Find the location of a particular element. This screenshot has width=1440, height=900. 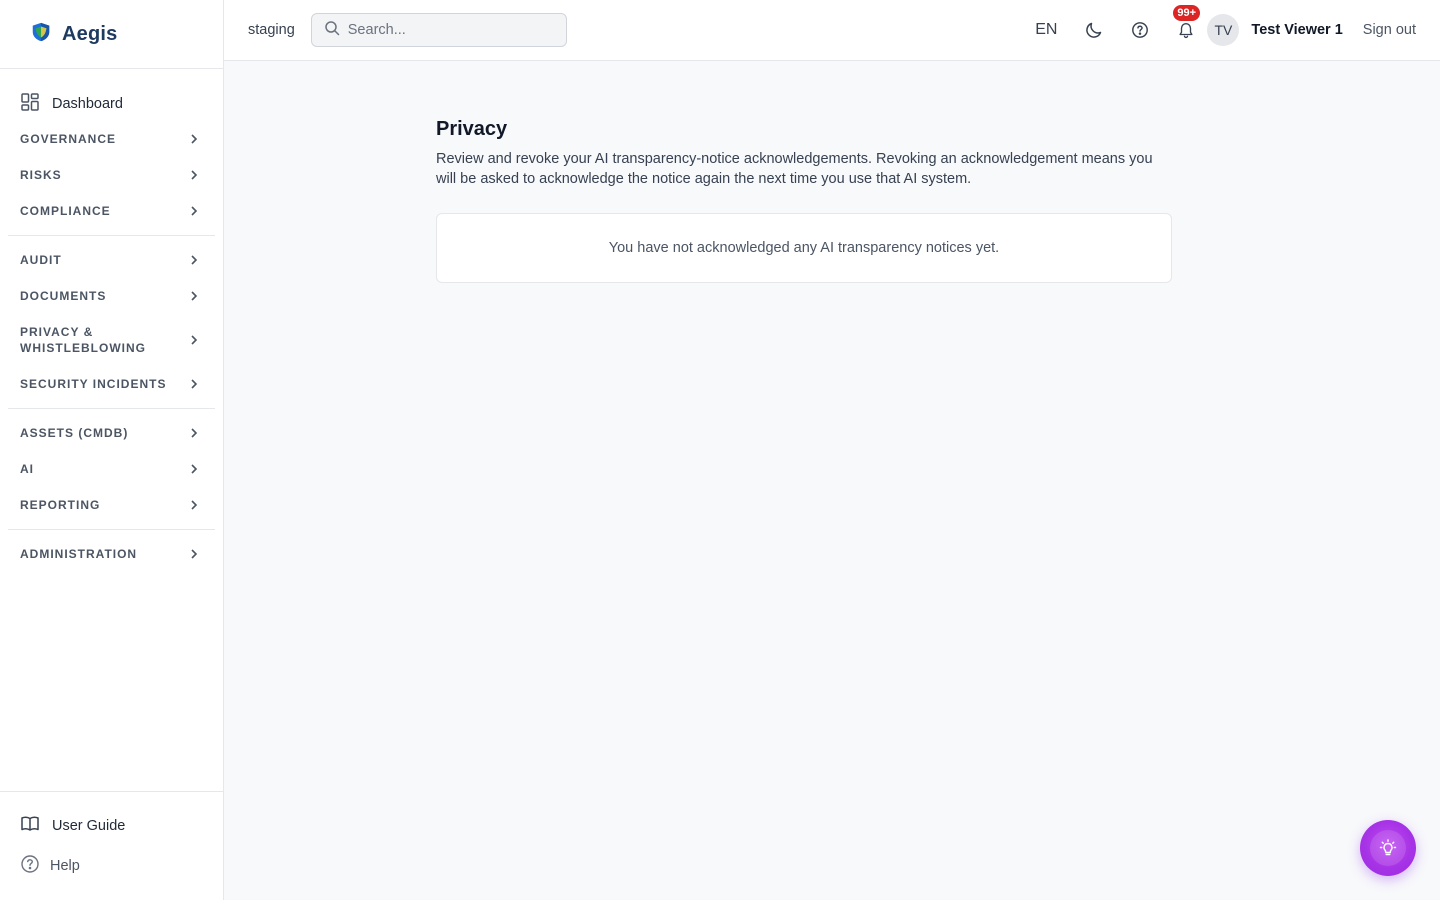

sign-out-button: Sign out is located at coordinates (1389, 30).